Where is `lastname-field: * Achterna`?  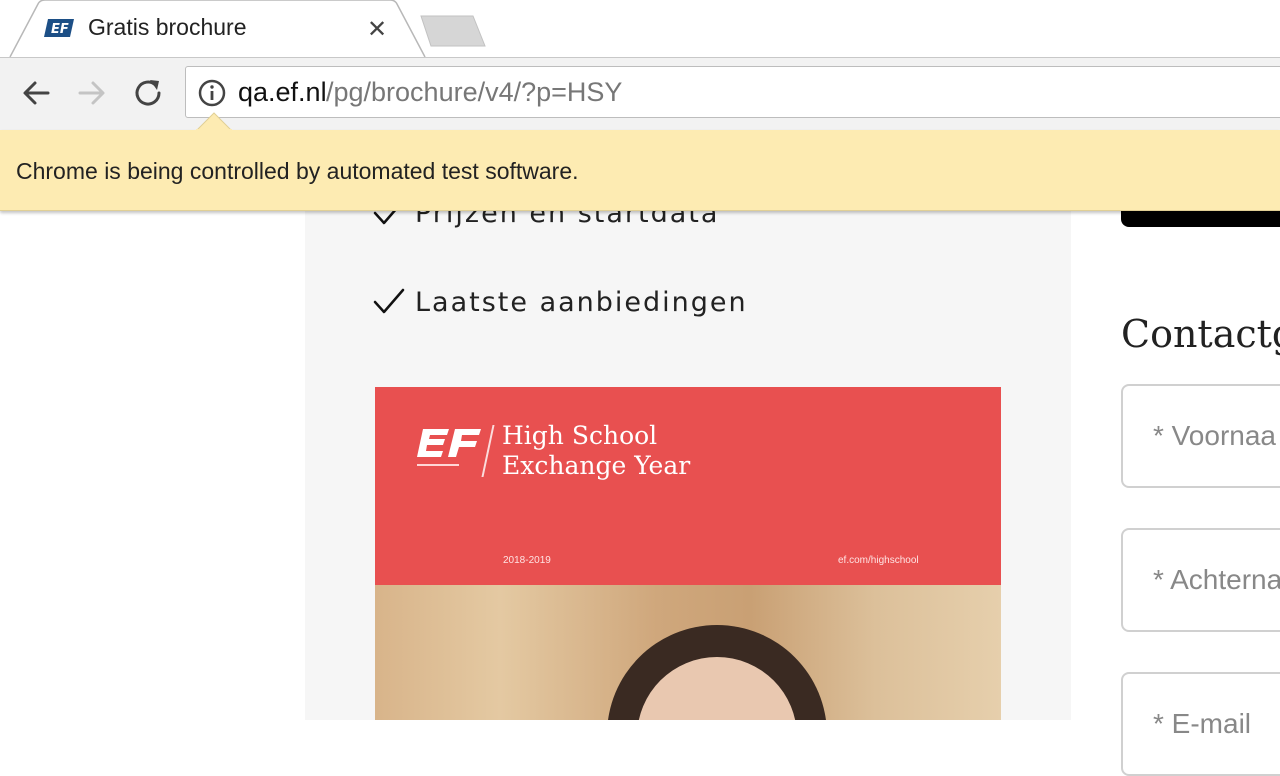
lastname-field: * Achterna is located at coordinates (1200, 580).